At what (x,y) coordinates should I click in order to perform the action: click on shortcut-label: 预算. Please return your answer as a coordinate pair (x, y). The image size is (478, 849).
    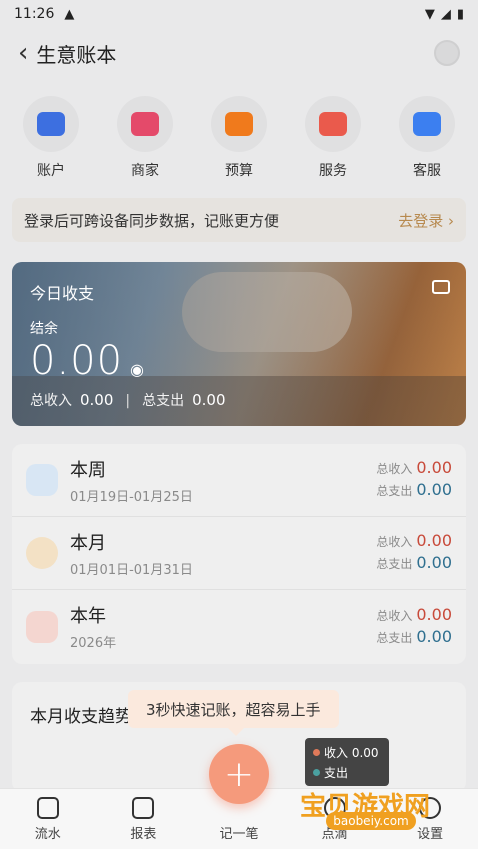
    Looking at the image, I should click on (239, 171).